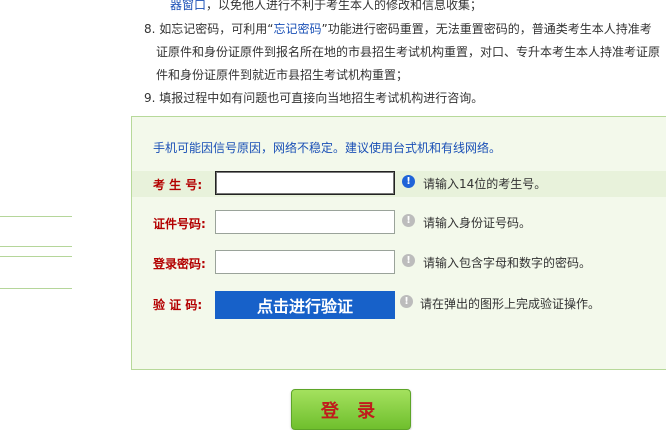 The image size is (666, 430). I want to click on note-8-suffix: ”功能进行密码重置，无法重置密码的，普通类考生本人持准考, so click(486, 29).